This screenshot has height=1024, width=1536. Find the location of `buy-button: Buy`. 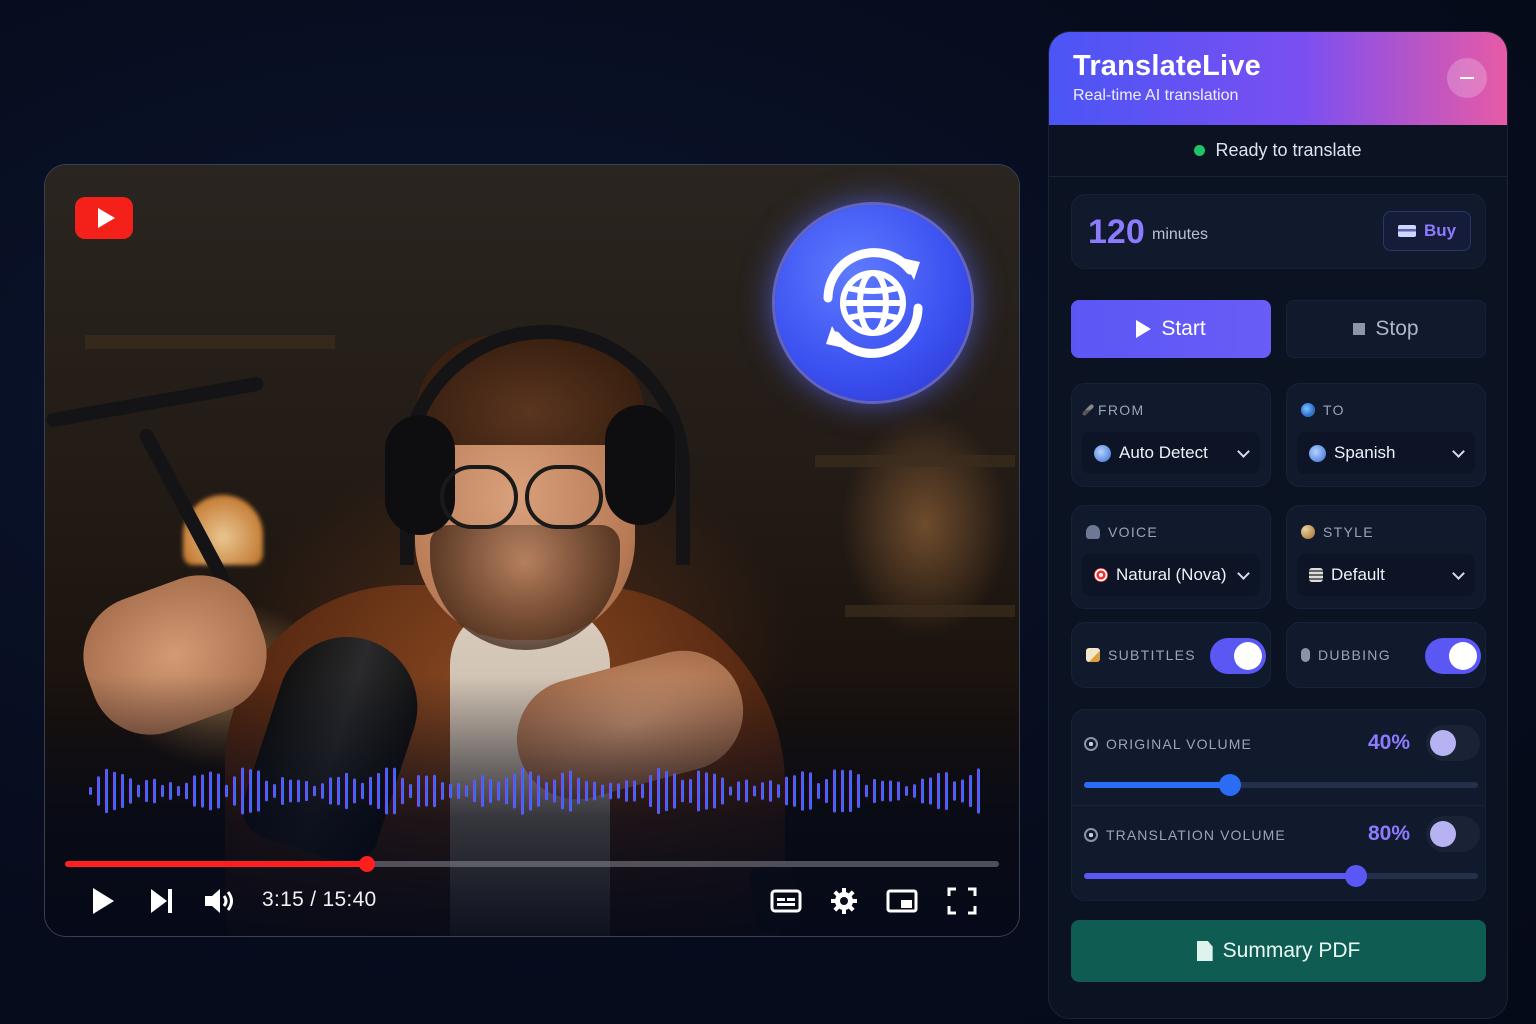

buy-button: Buy is located at coordinates (1427, 231).